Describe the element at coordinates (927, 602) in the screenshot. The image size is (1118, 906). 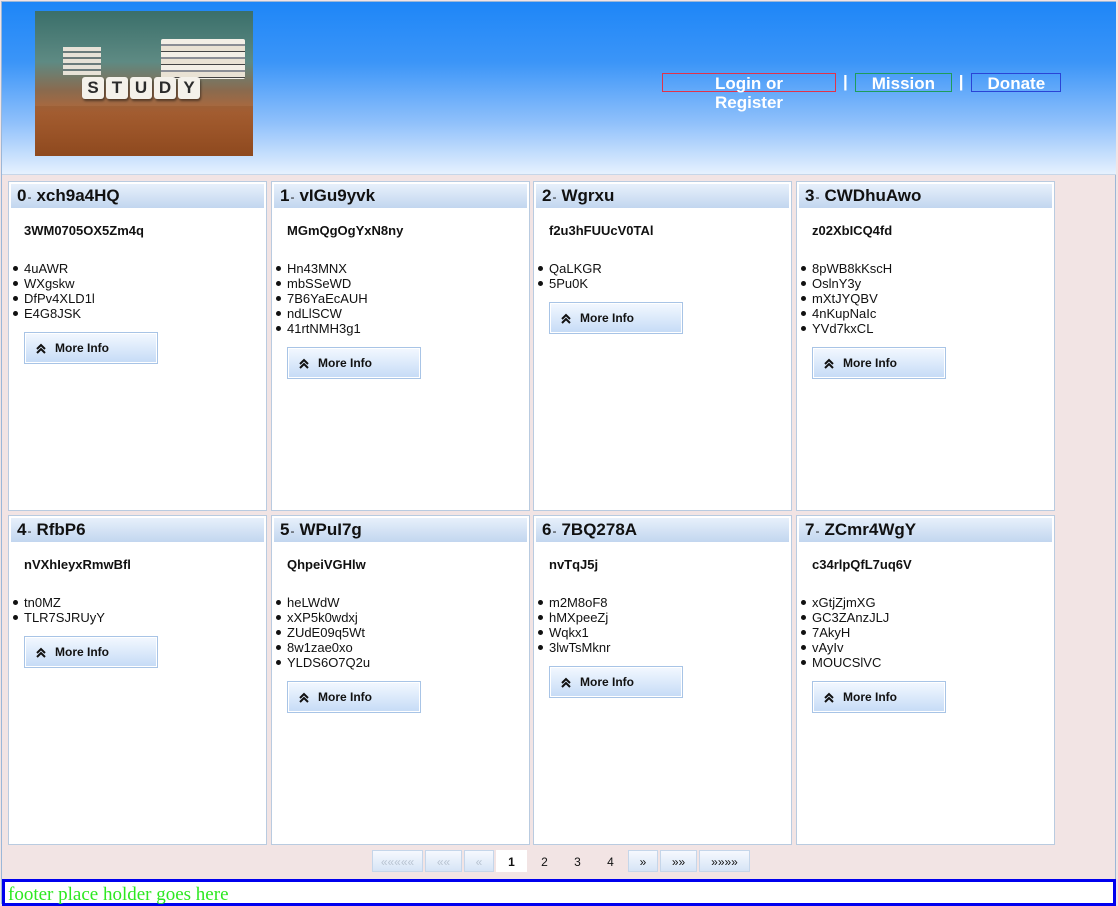
I see `card-list-item: xGtjZjmXG` at that location.